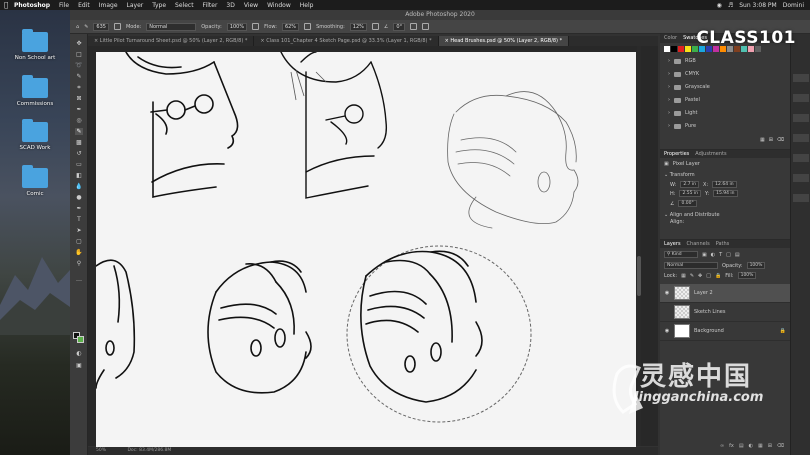 The width and height of the screenshot is (810, 455). Describe the element at coordinates (725, 74) in the screenshot. I see `swatch-group-cmyk: › CMYK` at that location.